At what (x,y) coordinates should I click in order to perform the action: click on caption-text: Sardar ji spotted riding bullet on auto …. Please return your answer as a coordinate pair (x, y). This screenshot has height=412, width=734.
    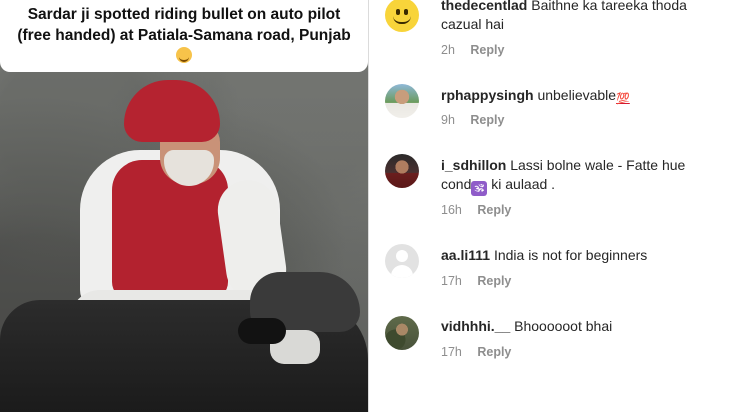
    Looking at the image, I should click on (184, 25).